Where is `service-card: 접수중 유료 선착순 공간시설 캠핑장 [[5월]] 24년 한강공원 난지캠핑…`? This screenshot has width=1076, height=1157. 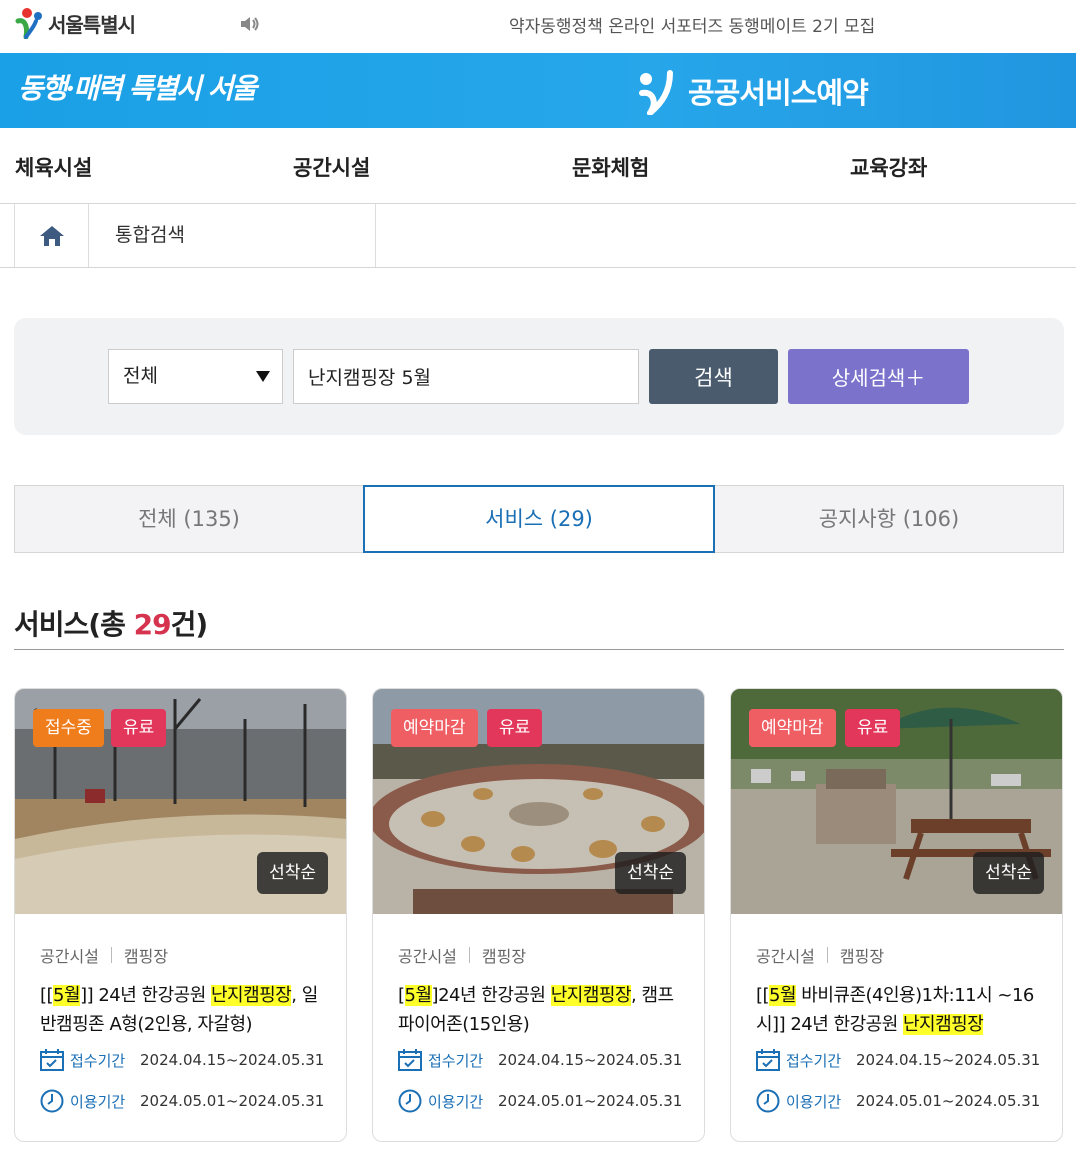
service-card: 접수중 유료 선착순 공간시설 캠핑장 [[5월]] 24년 한강공원 난지캠핑… is located at coordinates (180, 915).